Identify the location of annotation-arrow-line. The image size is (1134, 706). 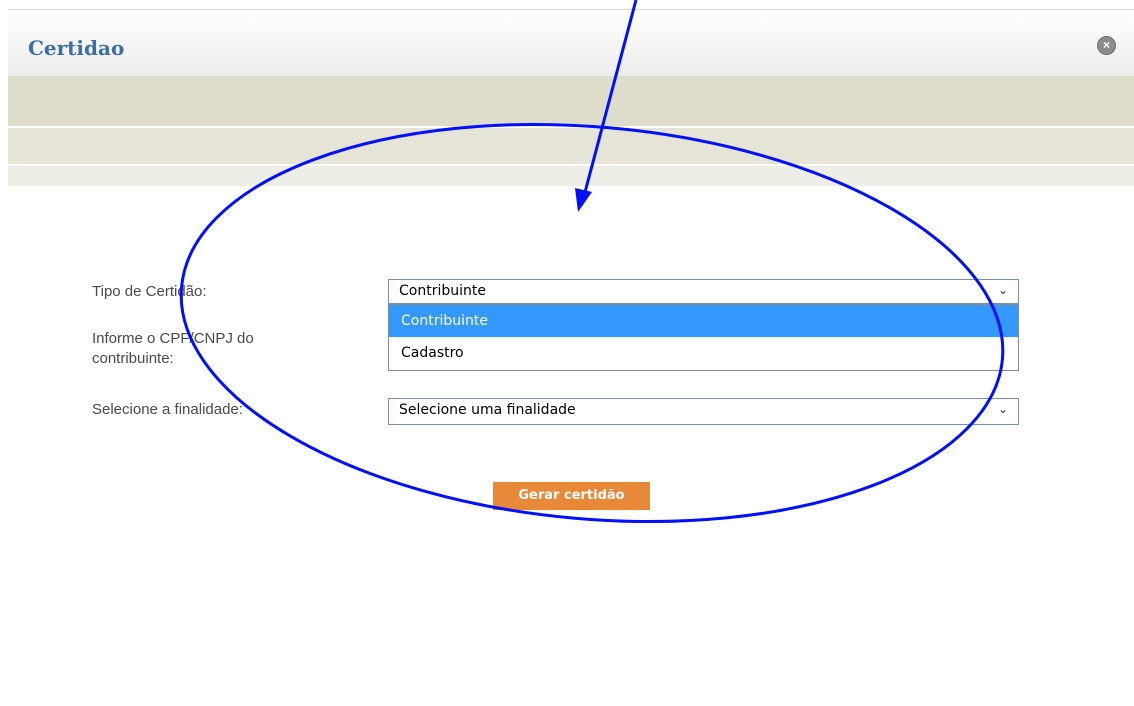
(610, 98).